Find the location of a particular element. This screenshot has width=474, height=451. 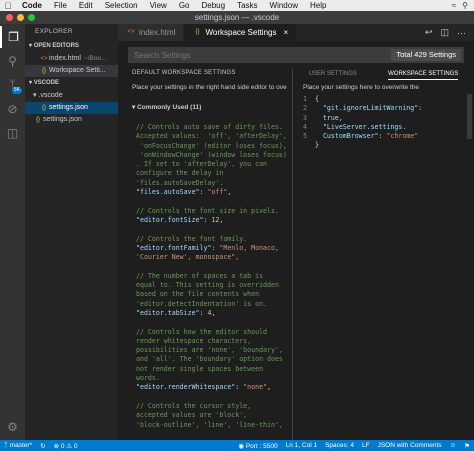

spotlight-icon: ⚲ is located at coordinates (465, 5).